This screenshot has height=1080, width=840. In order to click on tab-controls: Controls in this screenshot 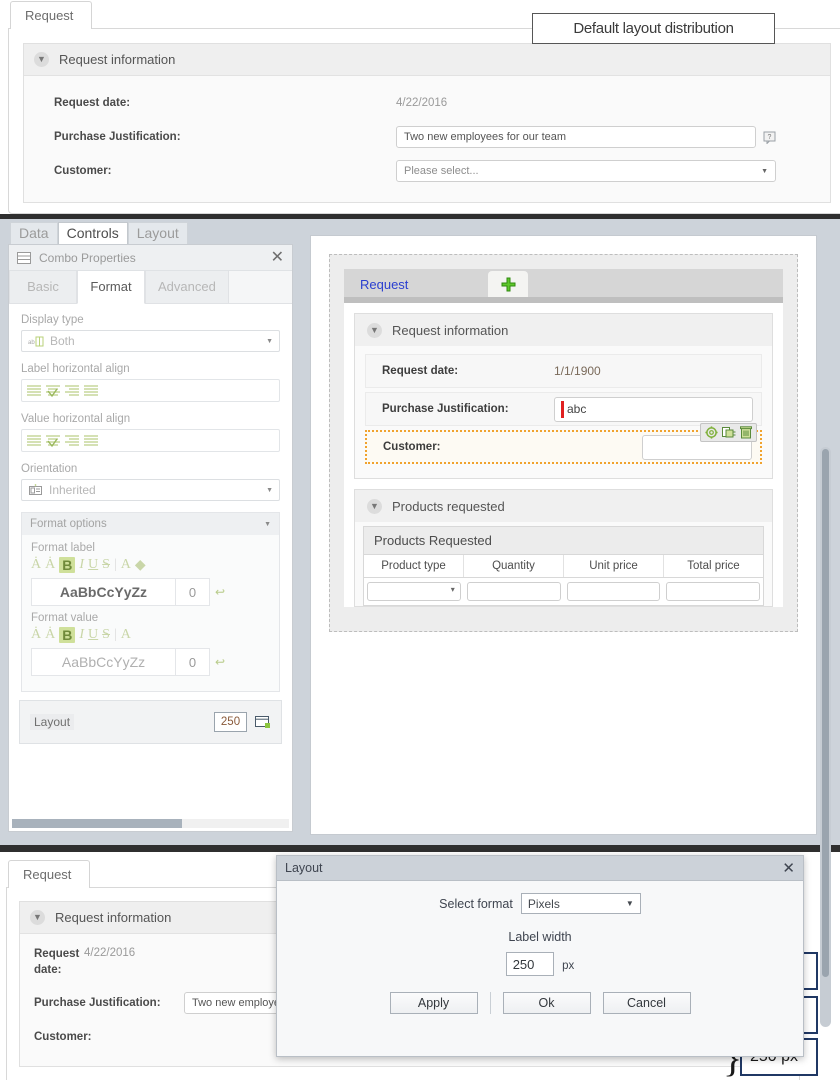, I will do `click(92, 233)`.